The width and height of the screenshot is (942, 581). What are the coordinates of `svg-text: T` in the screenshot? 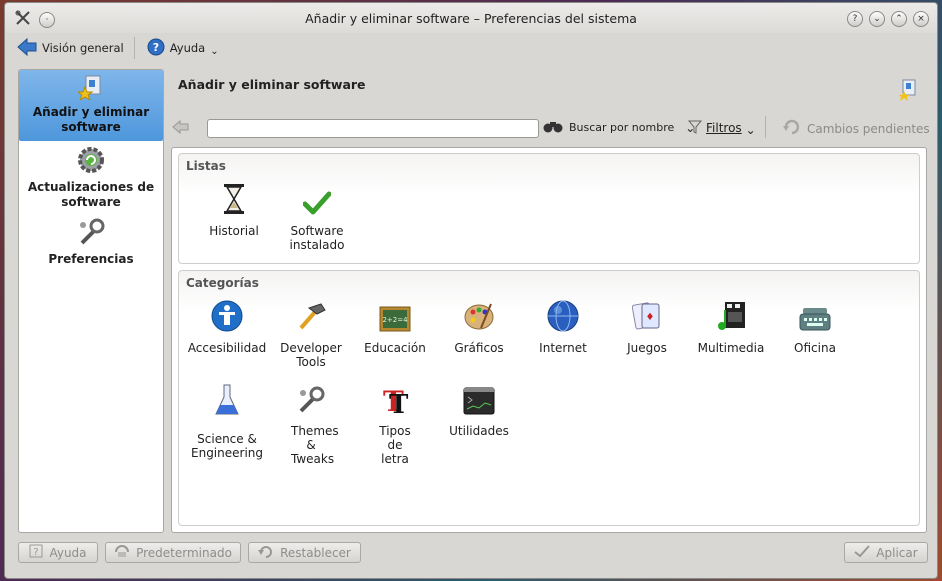 It's located at (399, 402).